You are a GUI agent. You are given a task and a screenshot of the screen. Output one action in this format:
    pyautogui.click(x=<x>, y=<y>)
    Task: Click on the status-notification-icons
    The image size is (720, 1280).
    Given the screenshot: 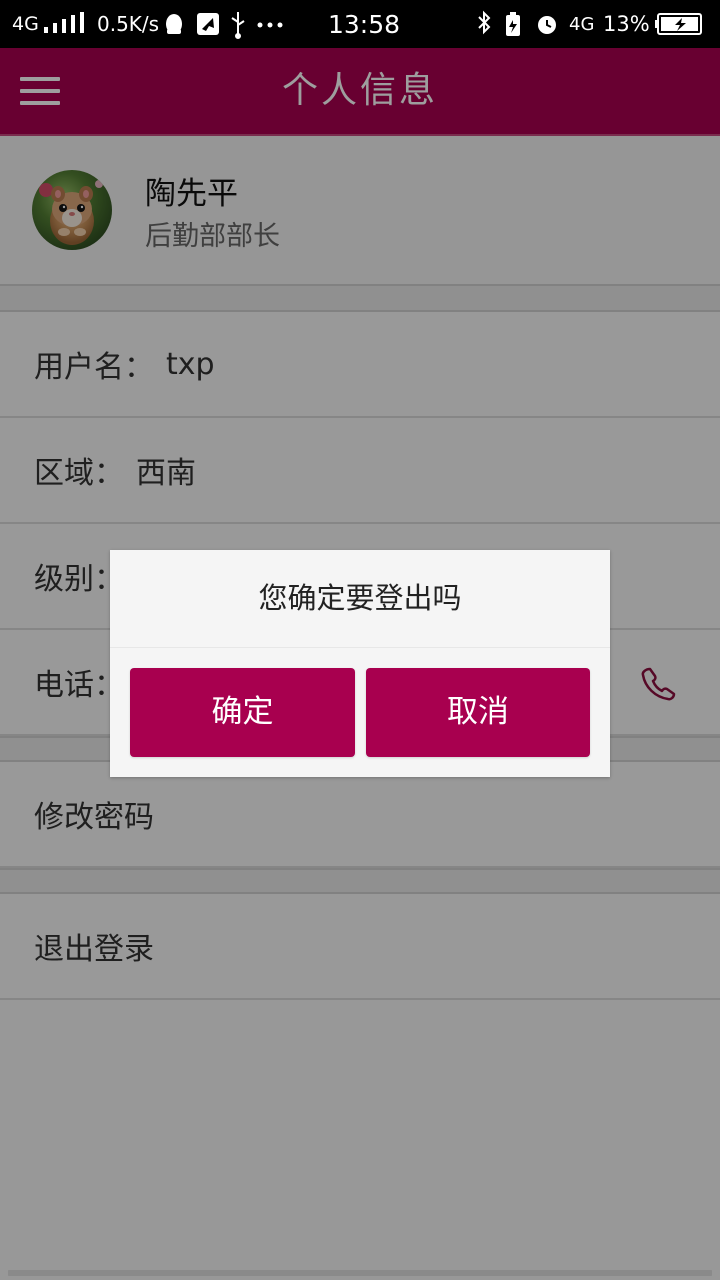 What is the action you would take?
    pyautogui.click(x=224, y=24)
    